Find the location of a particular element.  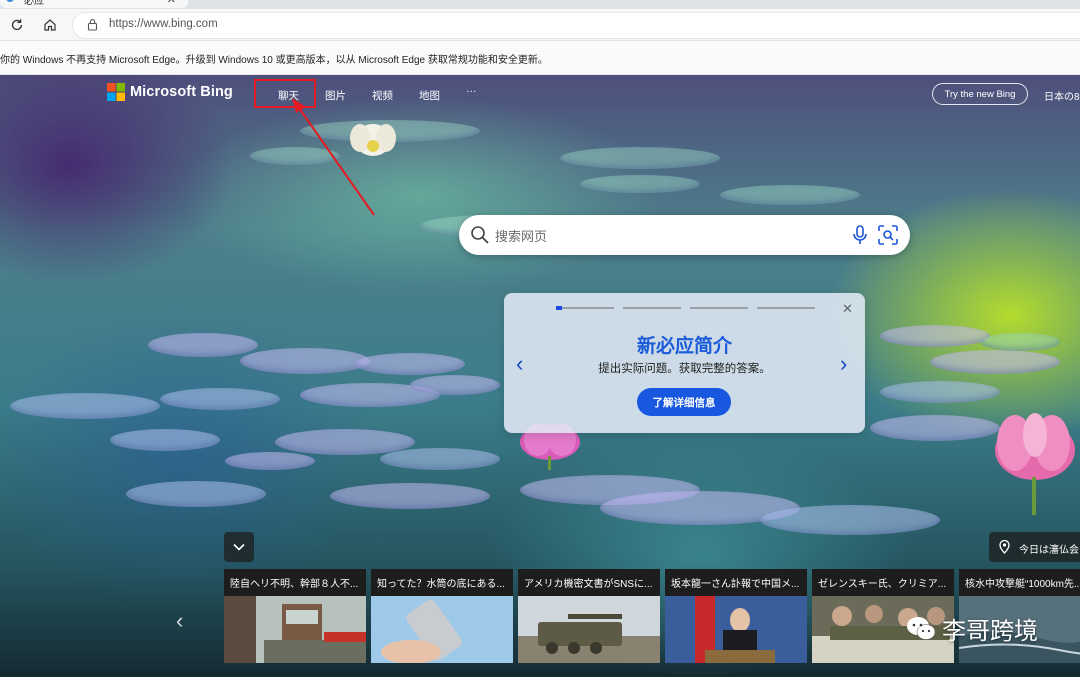

microsoft-bing-logo: Microsoft Bing is located at coordinates (170, 92).